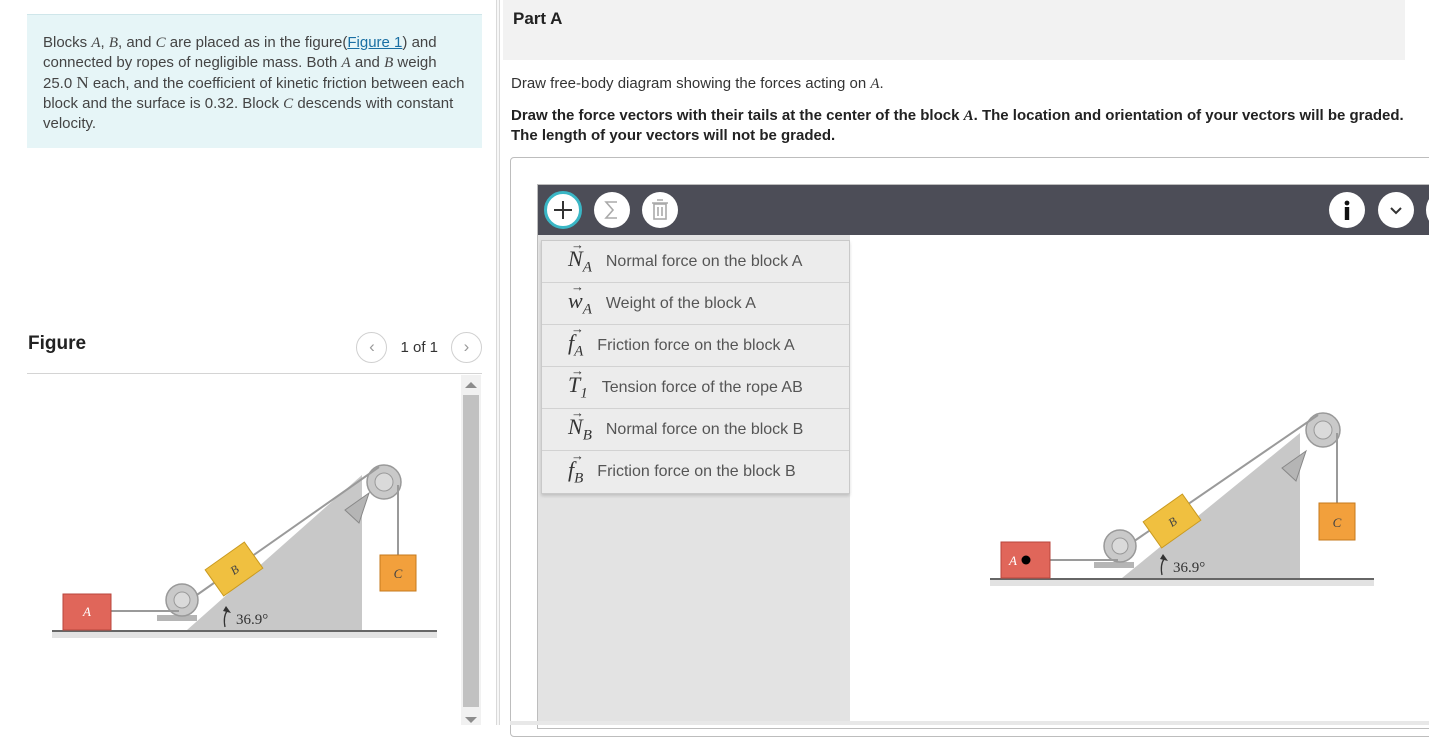 This screenshot has height=737, width=1429. What do you see at coordinates (86, 611) in the screenshot?
I see `block-a-label: A` at bounding box center [86, 611].